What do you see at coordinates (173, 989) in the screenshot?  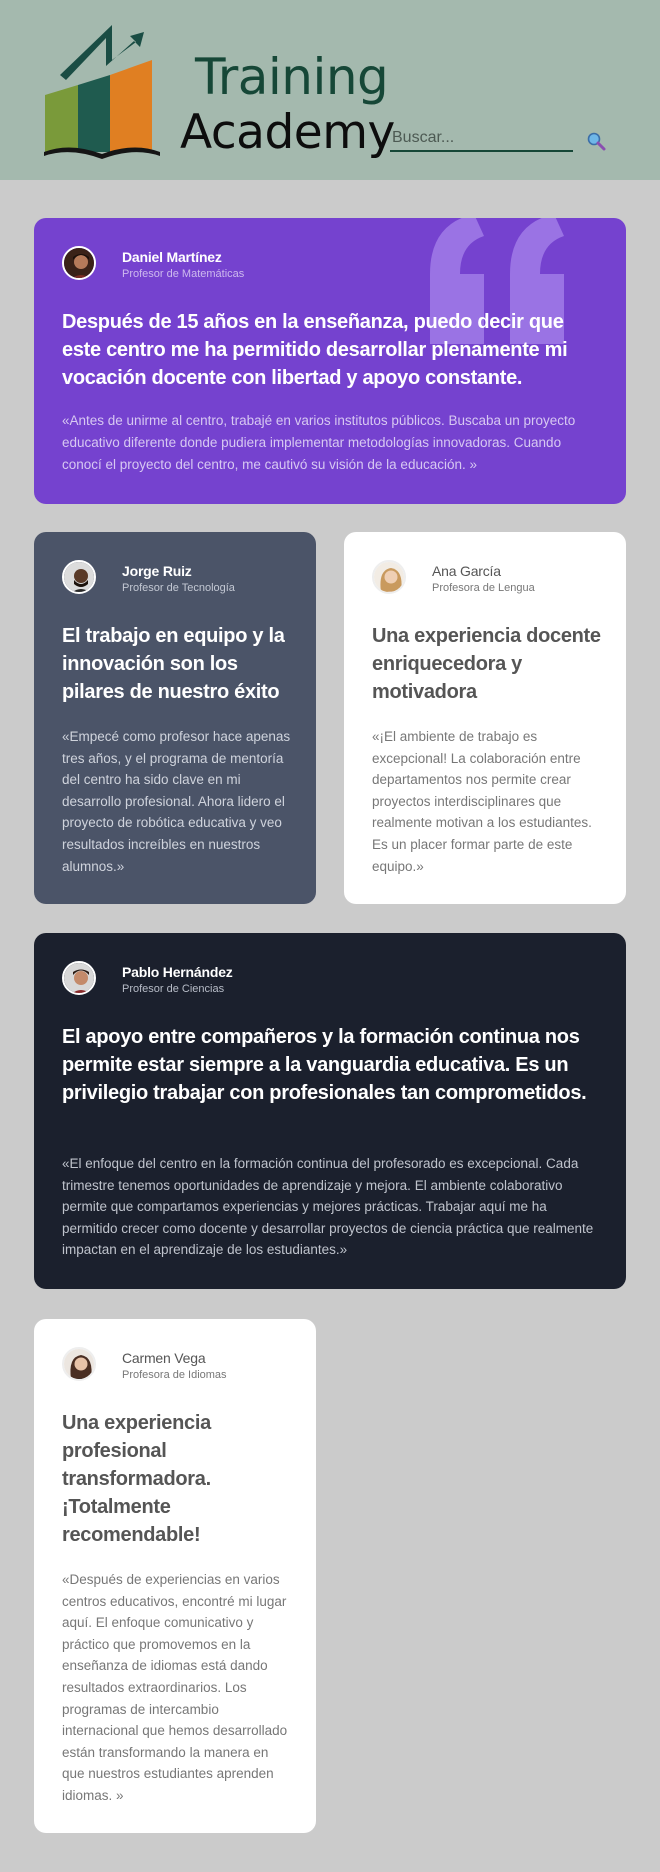 I see `author-role: Profesor de Ciencias` at bounding box center [173, 989].